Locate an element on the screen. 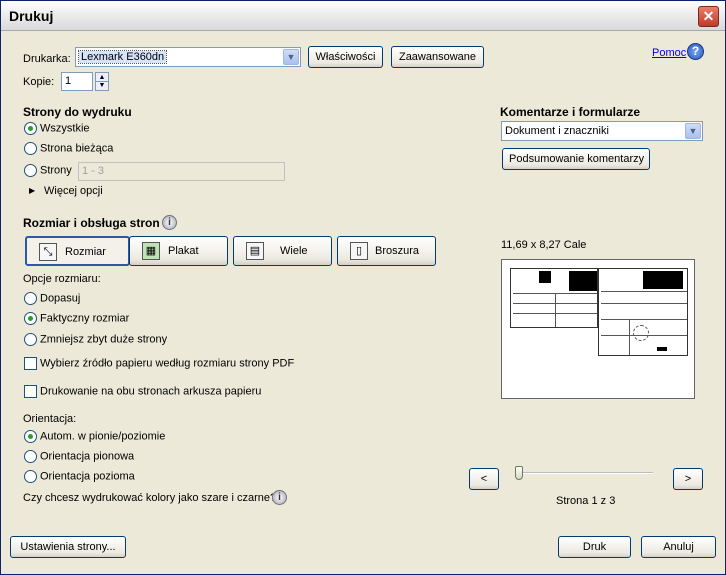 The height and width of the screenshot is (575, 726). copies-label: Kopie: is located at coordinates (39, 82).